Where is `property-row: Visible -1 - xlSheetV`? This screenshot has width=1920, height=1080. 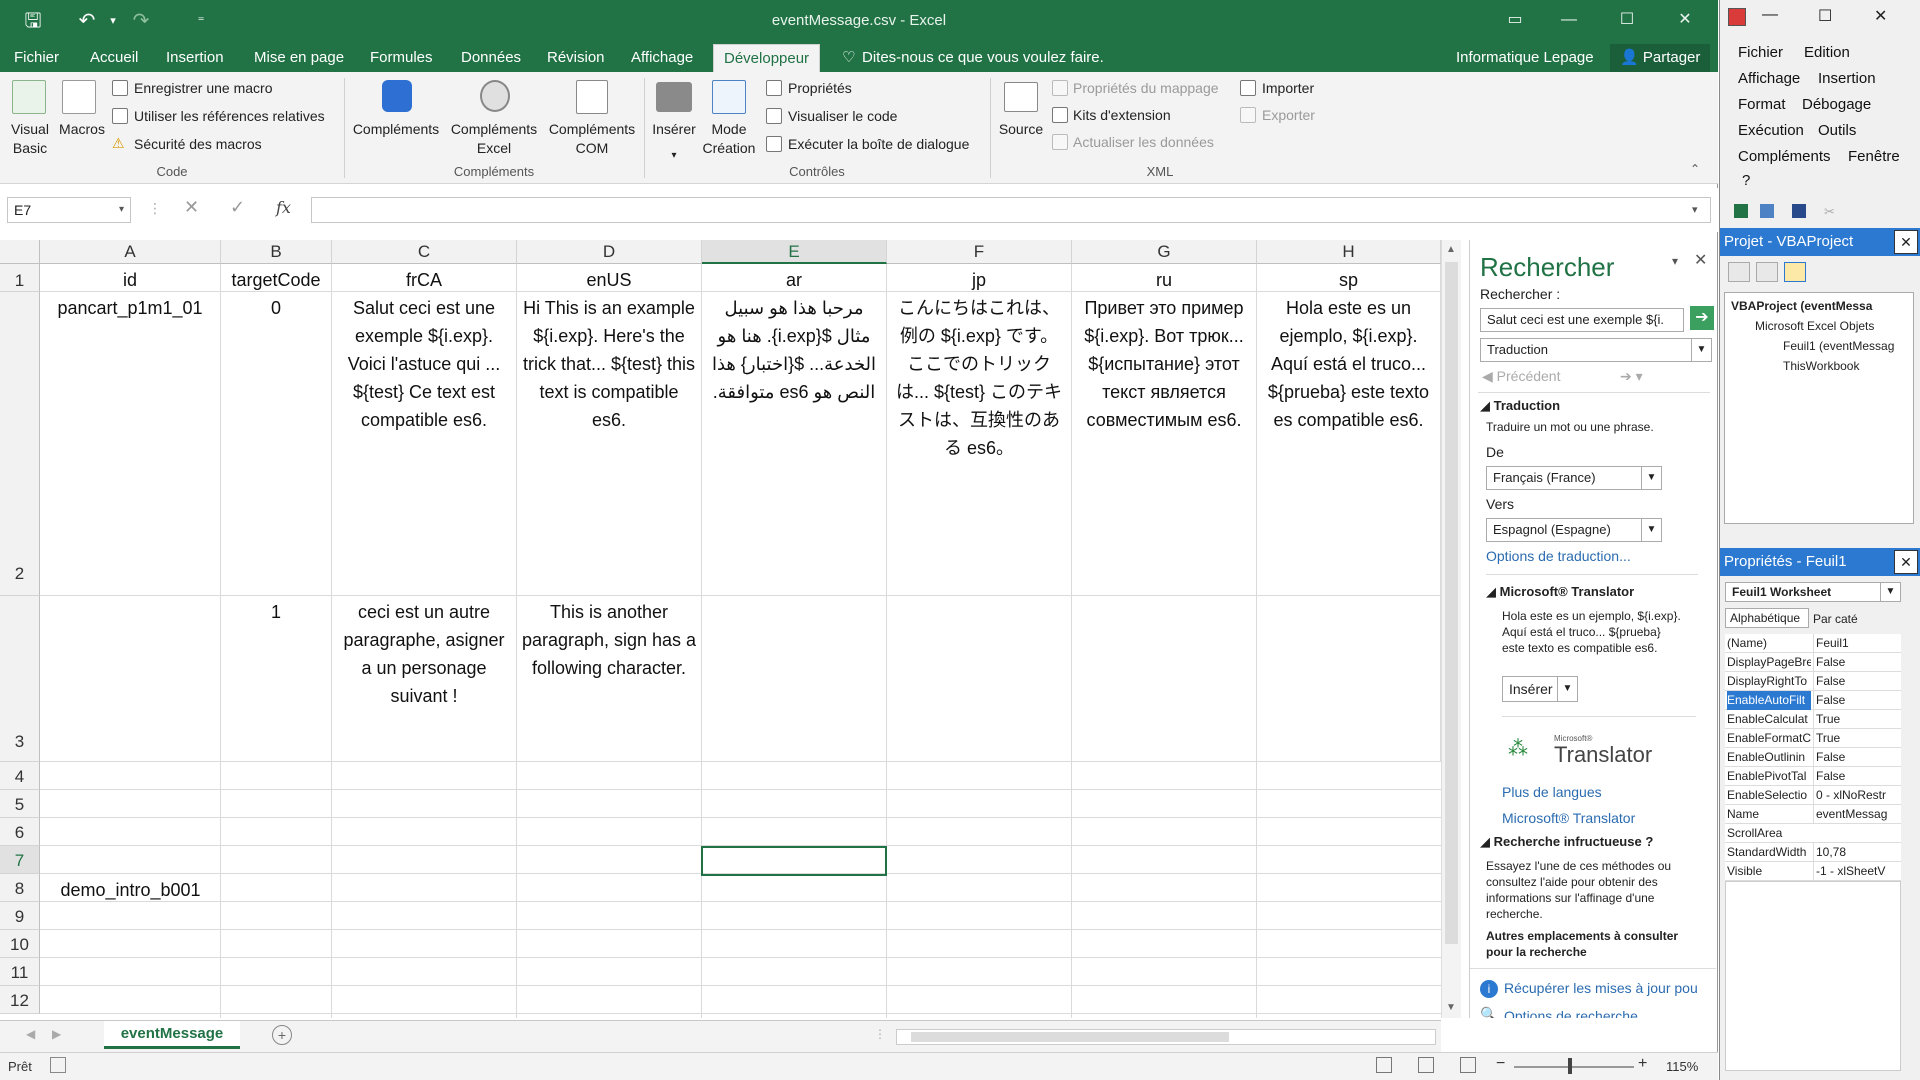 property-row: Visible -1 - xlSheetV is located at coordinates (1813, 871).